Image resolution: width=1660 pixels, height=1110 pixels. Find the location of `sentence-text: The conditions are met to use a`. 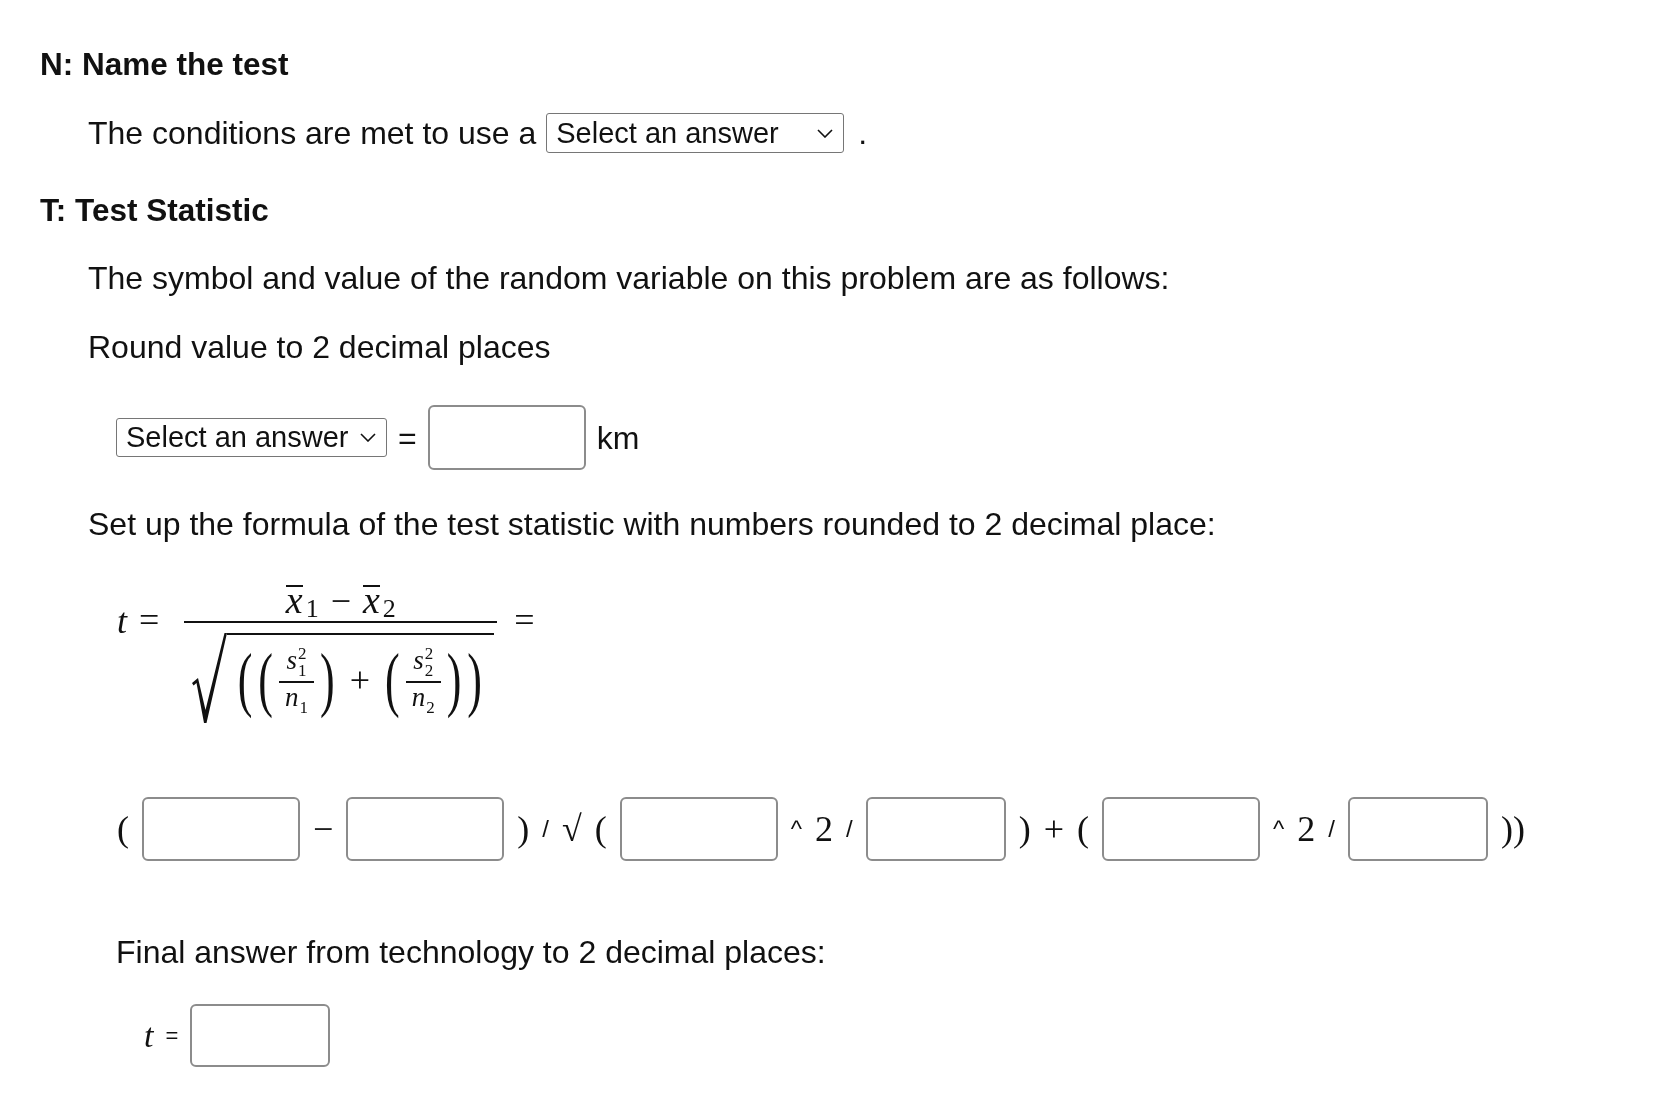

sentence-text: The conditions are met to use a is located at coordinates (312, 133).